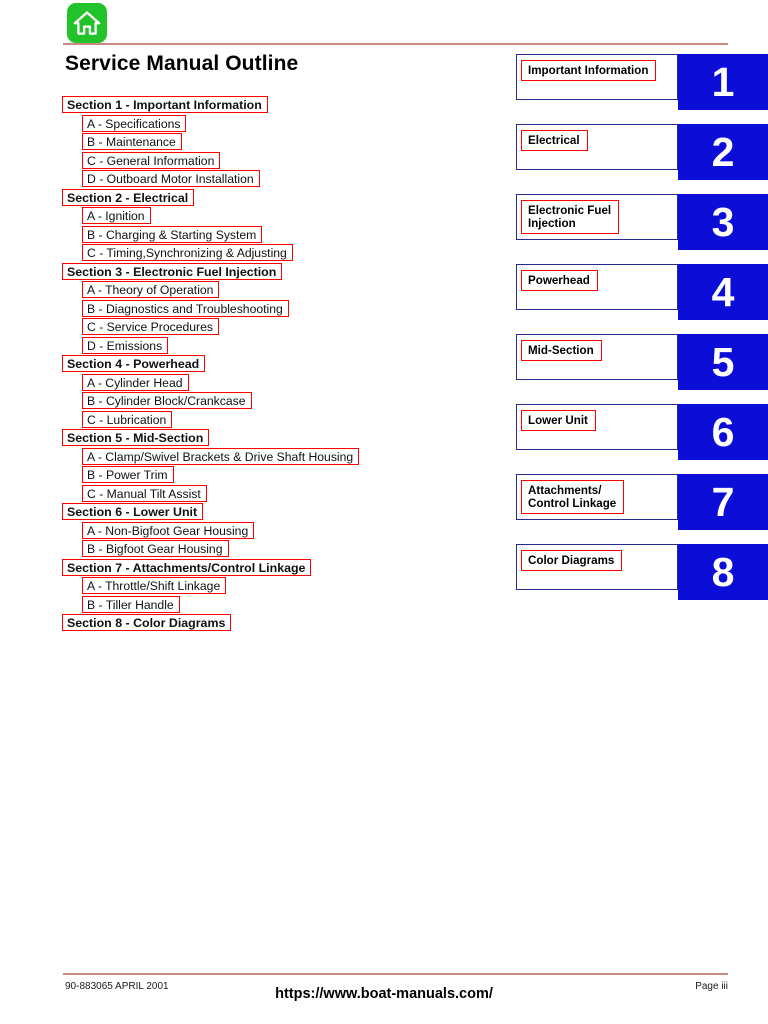 The image size is (768, 1024). I want to click on outline-subsection-row: C - Timing,Synchronizing & Adjusting, so click(235, 253).